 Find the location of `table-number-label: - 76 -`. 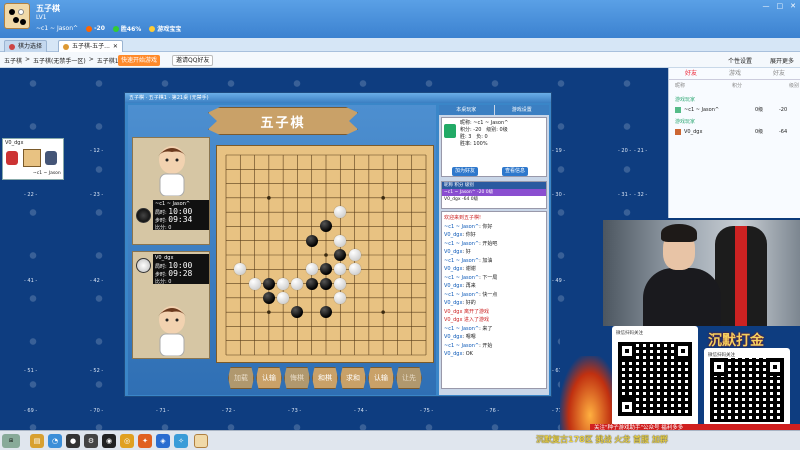

table-number-label: - 76 - is located at coordinates (493, 411).